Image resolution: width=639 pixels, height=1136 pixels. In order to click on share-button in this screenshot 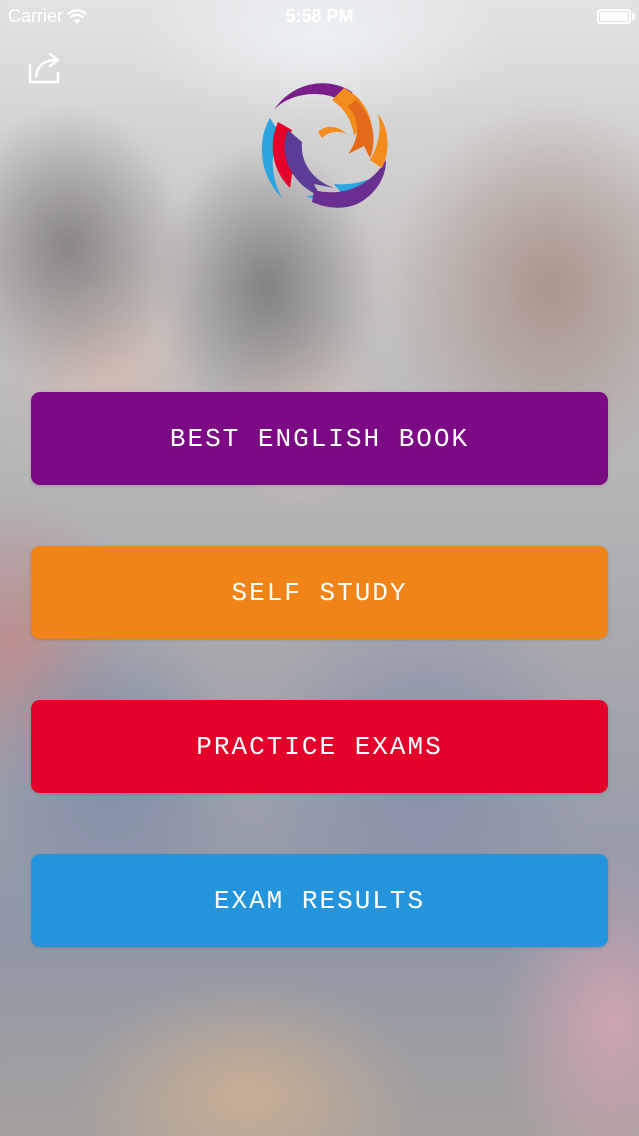, I will do `click(45, 67)`.